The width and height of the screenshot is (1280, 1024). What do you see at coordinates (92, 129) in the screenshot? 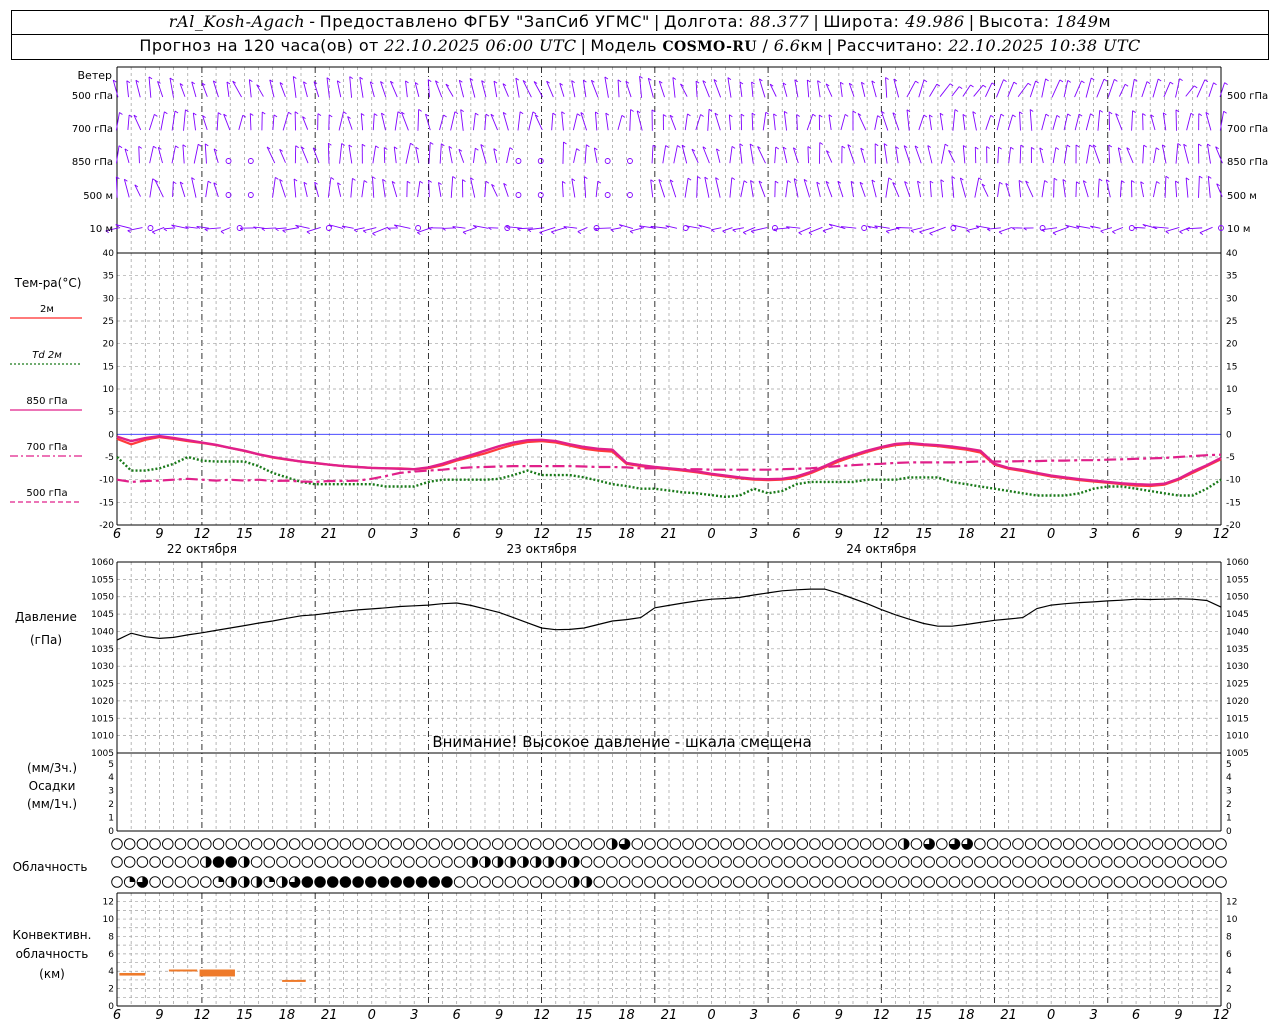
I see `wind-level-left: 700 гПа` at bounding box center [92, 129].